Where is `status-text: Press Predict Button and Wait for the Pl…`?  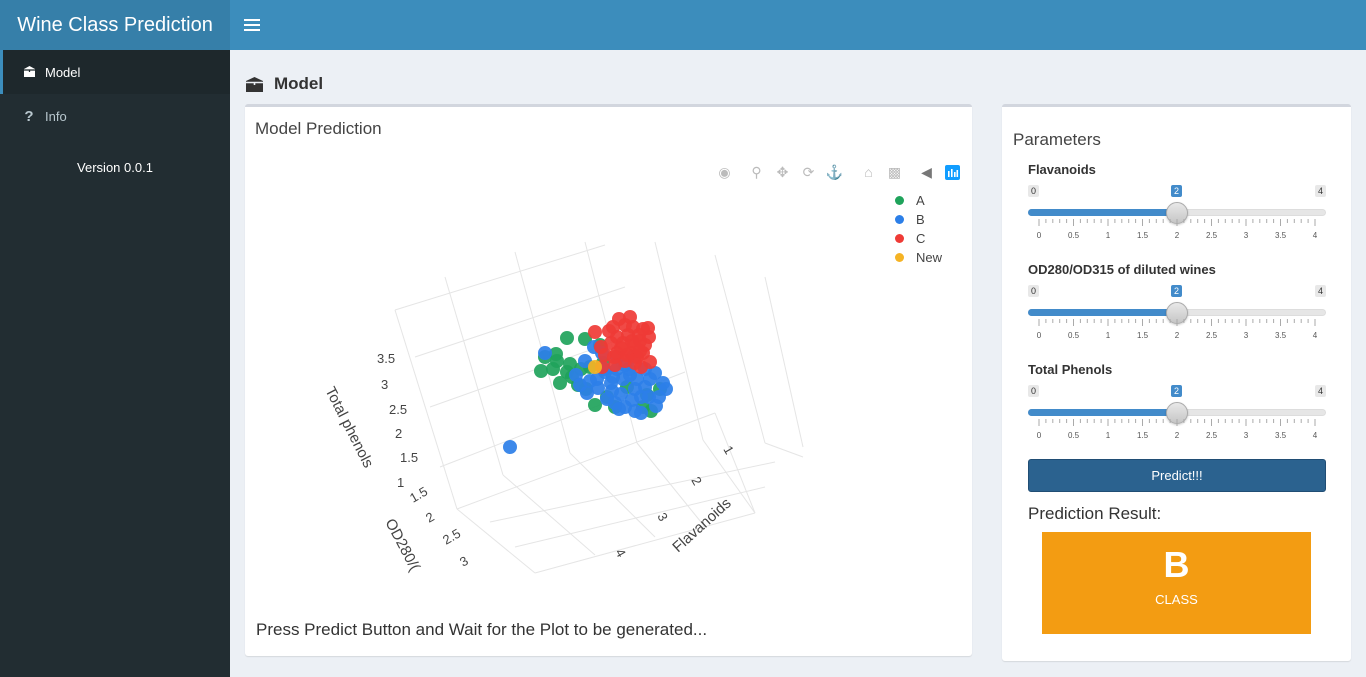
status-text: Press Predict Button and Wait for the Pl… is located at coordinates (482, 629).